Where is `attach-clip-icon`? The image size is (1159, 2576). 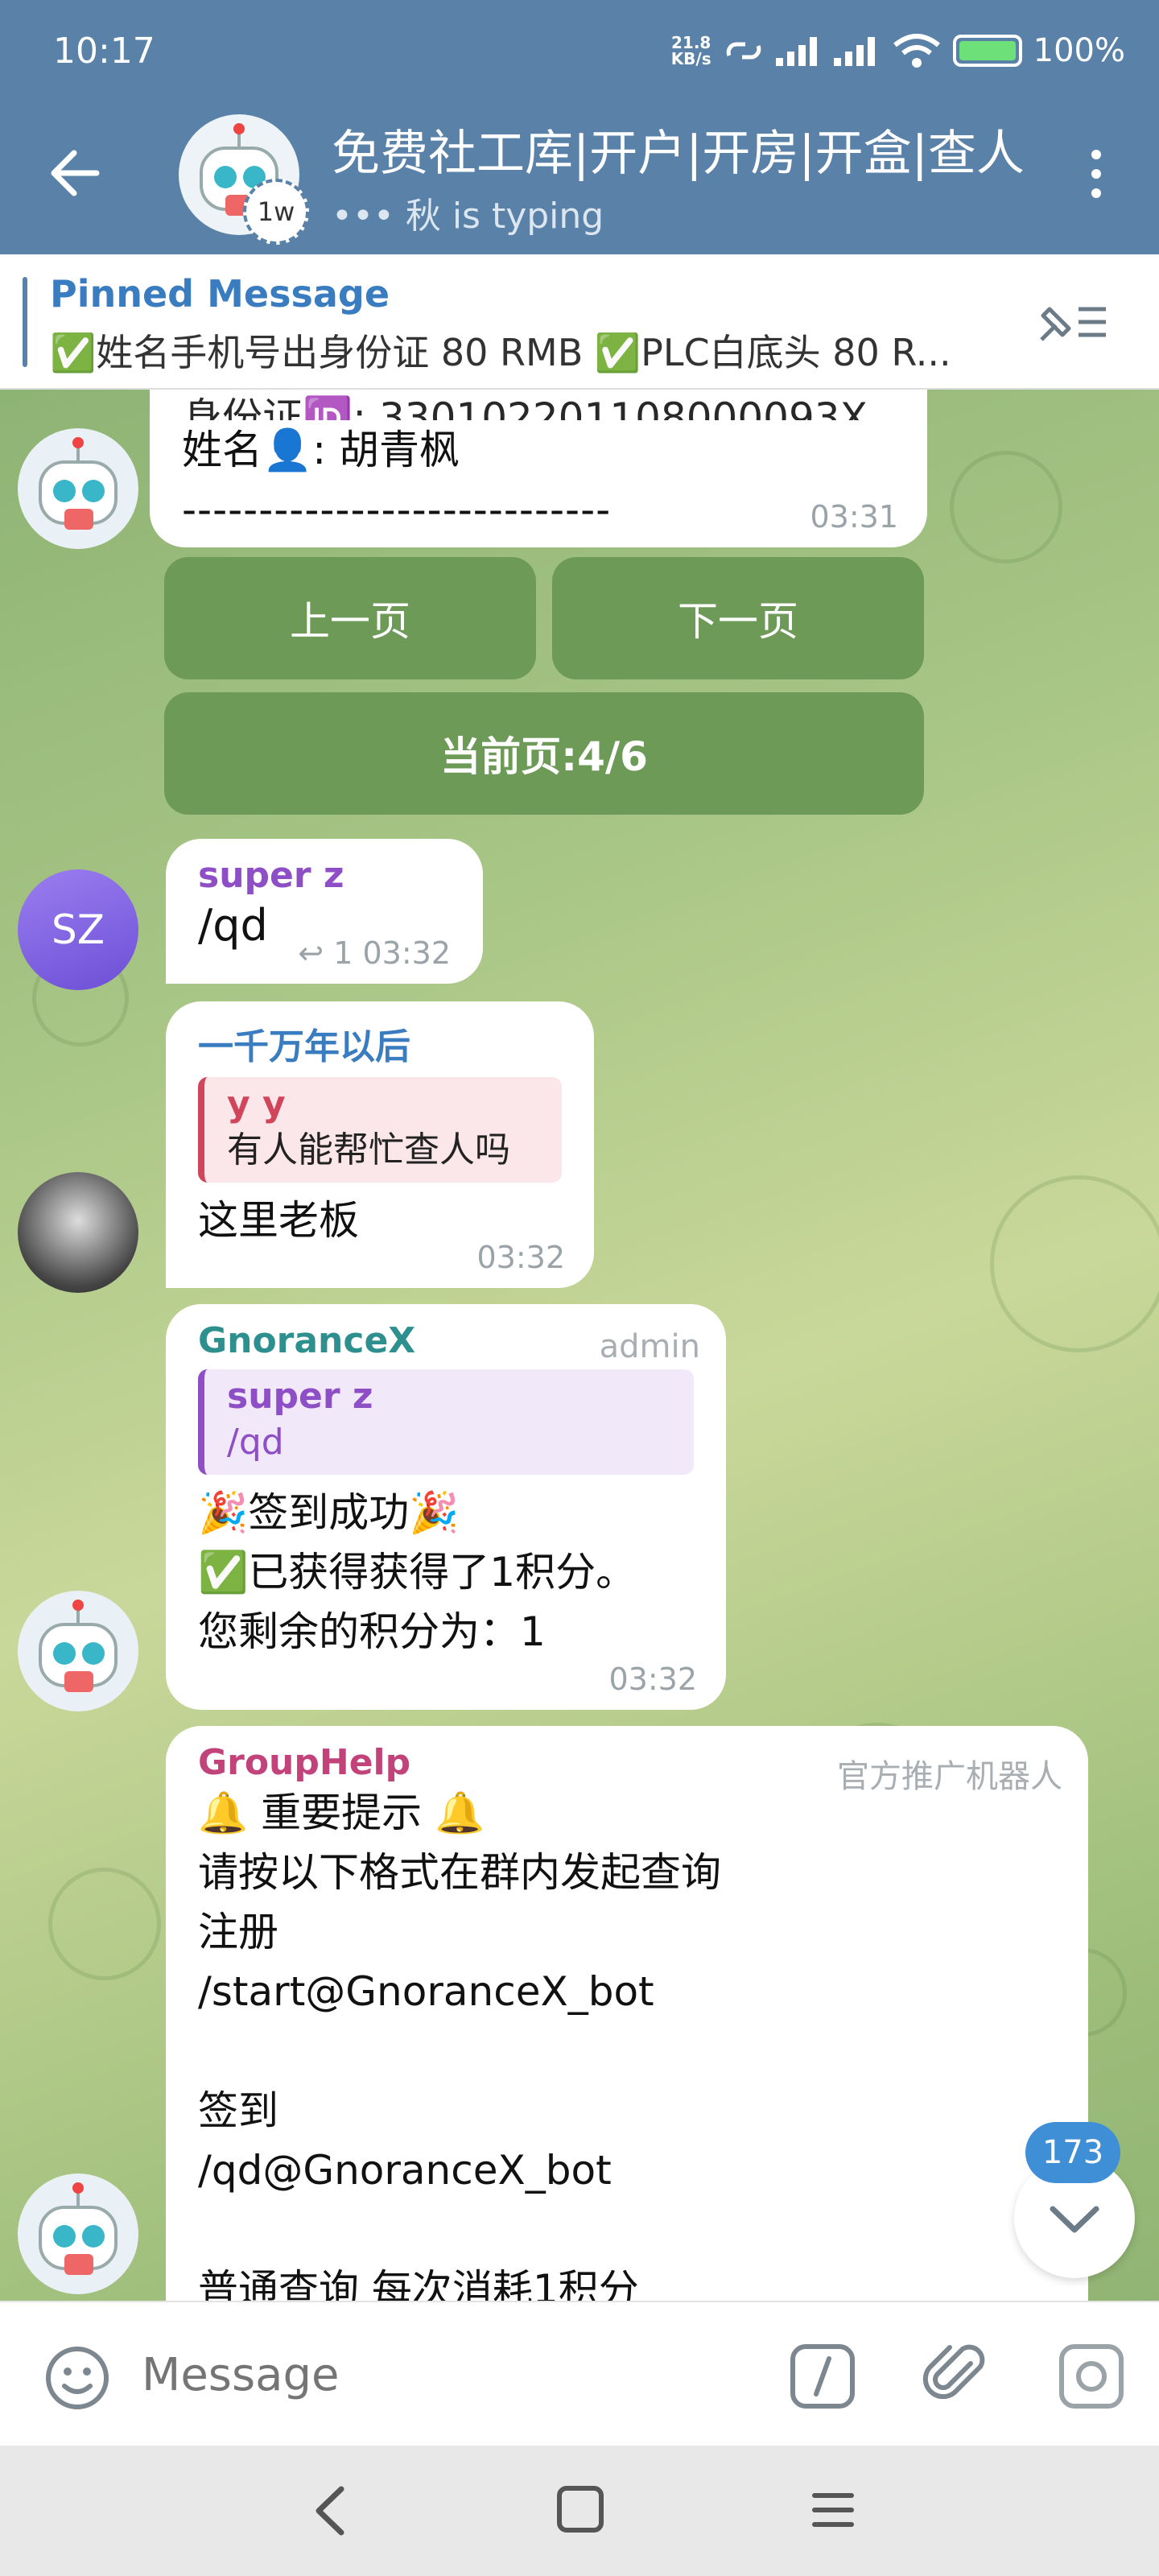
attach-clip-icon is located at coordinates (957, 2374).